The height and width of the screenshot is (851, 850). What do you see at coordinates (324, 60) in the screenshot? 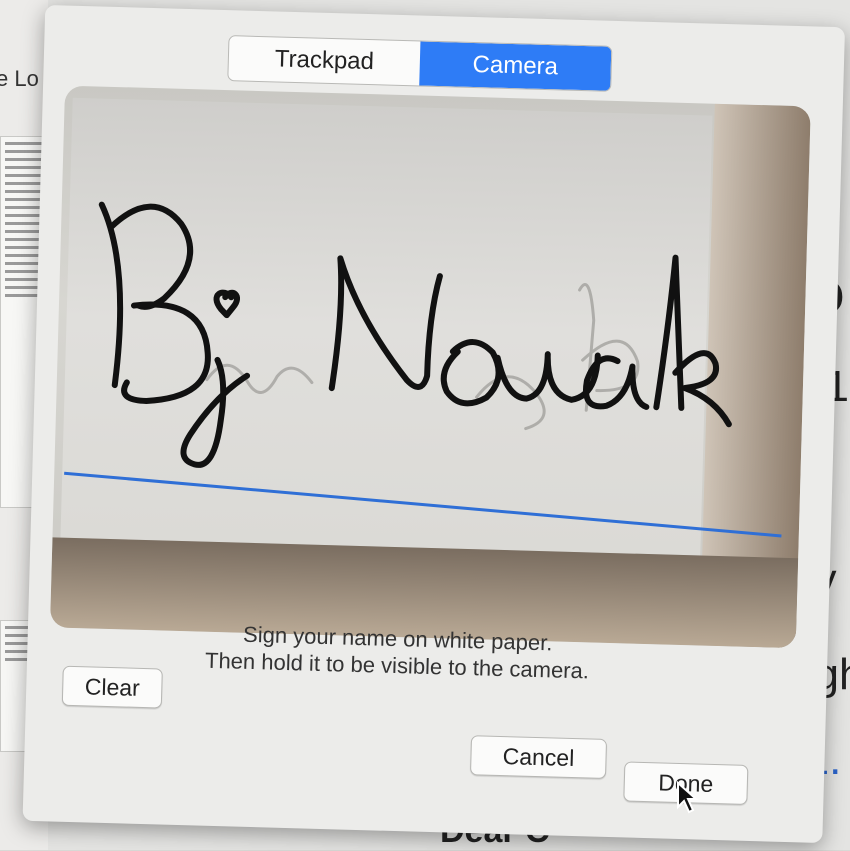
I see `tab-trackpad: Trackpad` at bounding box center [324, 60].